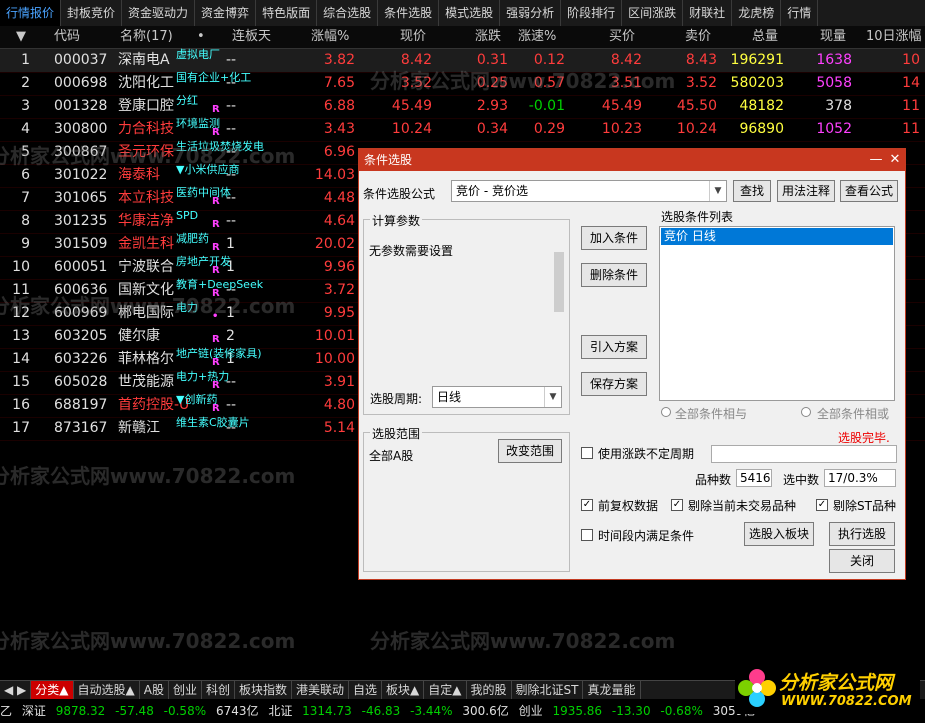 This screenshot has width=925, height=723. Describe the element at coordinates (187, 307) in the screenshot. I see `concept-tag: 电力` at that location.